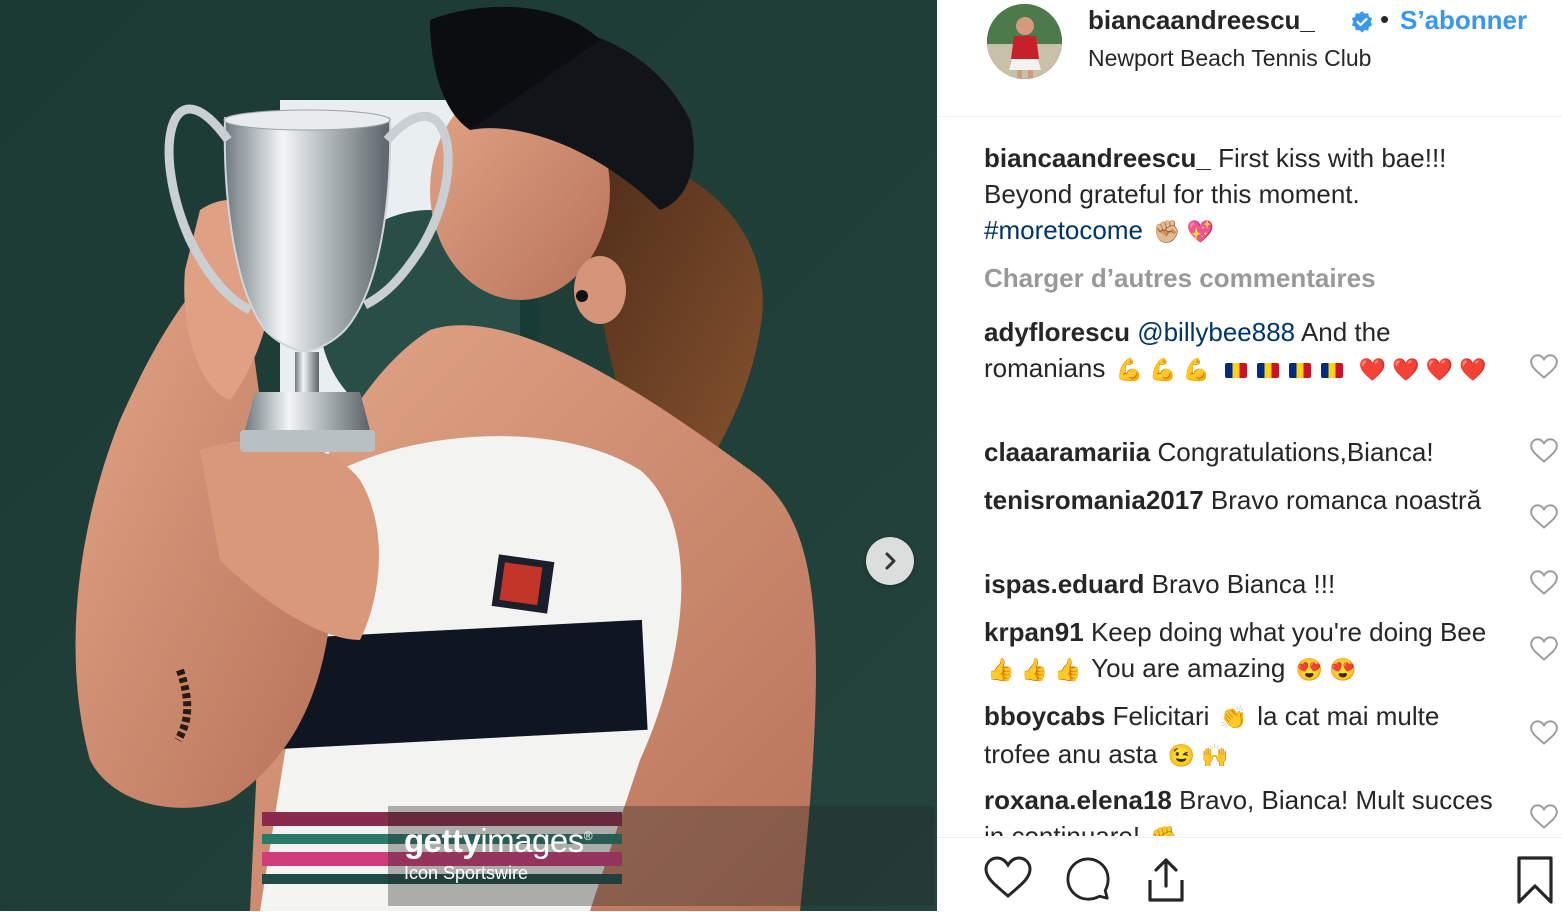  I want to click on photo-credit: Icon Sportswire, so click(466, 873).